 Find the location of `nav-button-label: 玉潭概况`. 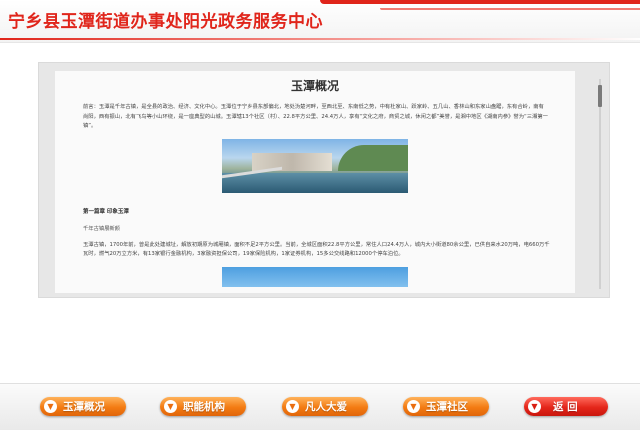

nav-button-label: 玉潭概况 is located at coordinates (84, 407).